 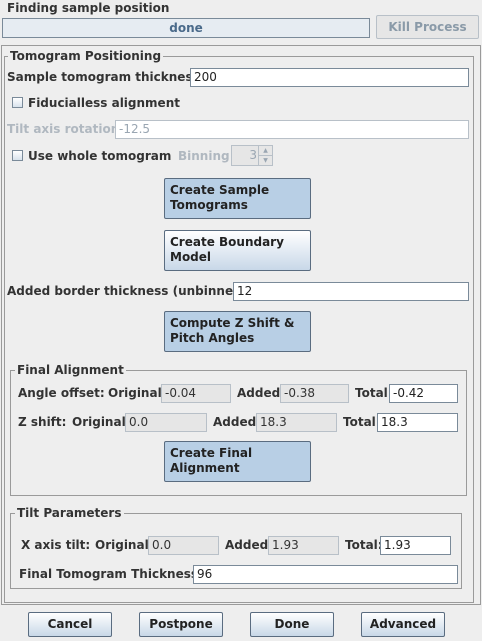 What do you see at coordinates (42, 422) in the screenshot?
I see `z-shift-label: Z shift:` at bounding box center [42, 422].